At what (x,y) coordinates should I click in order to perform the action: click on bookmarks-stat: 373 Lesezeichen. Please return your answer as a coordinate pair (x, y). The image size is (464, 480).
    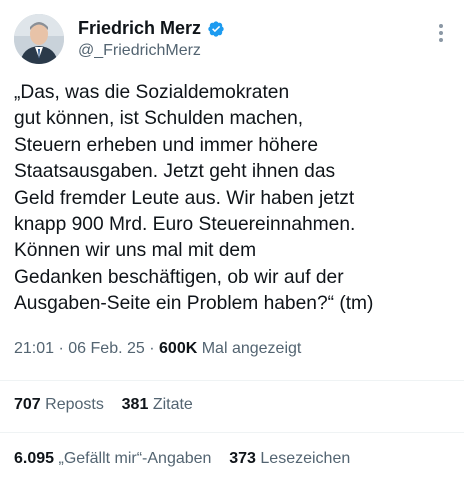
    Looking at the image, I should click on (289, 458).